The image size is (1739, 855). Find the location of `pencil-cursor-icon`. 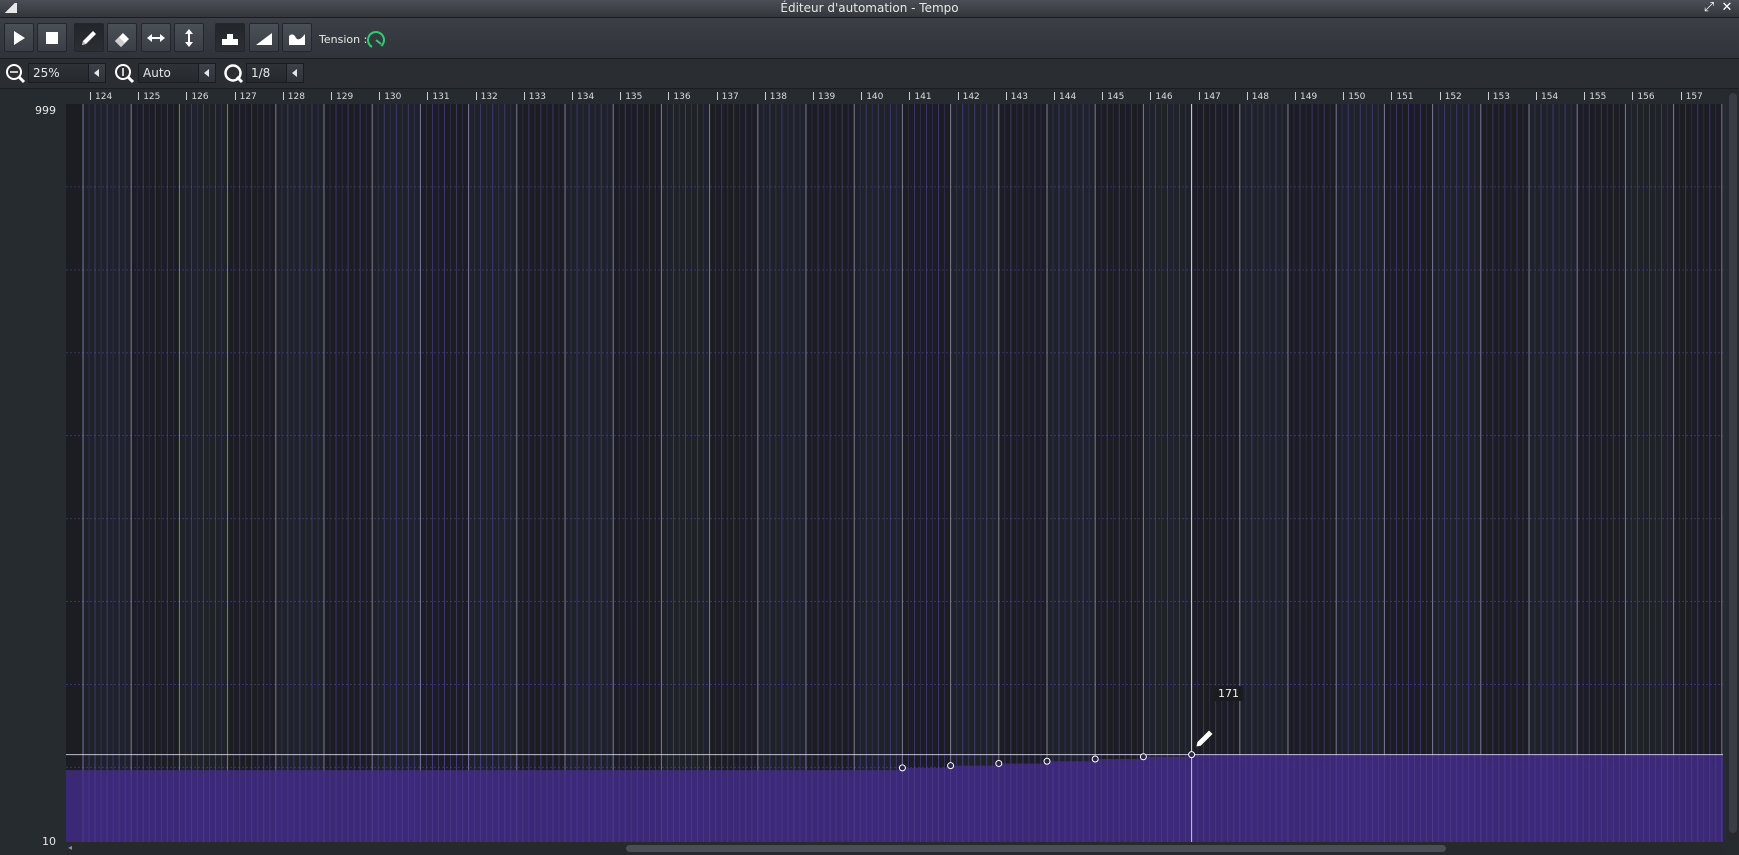

pencil-cursor-icon is located at coordinates (1204, 738).